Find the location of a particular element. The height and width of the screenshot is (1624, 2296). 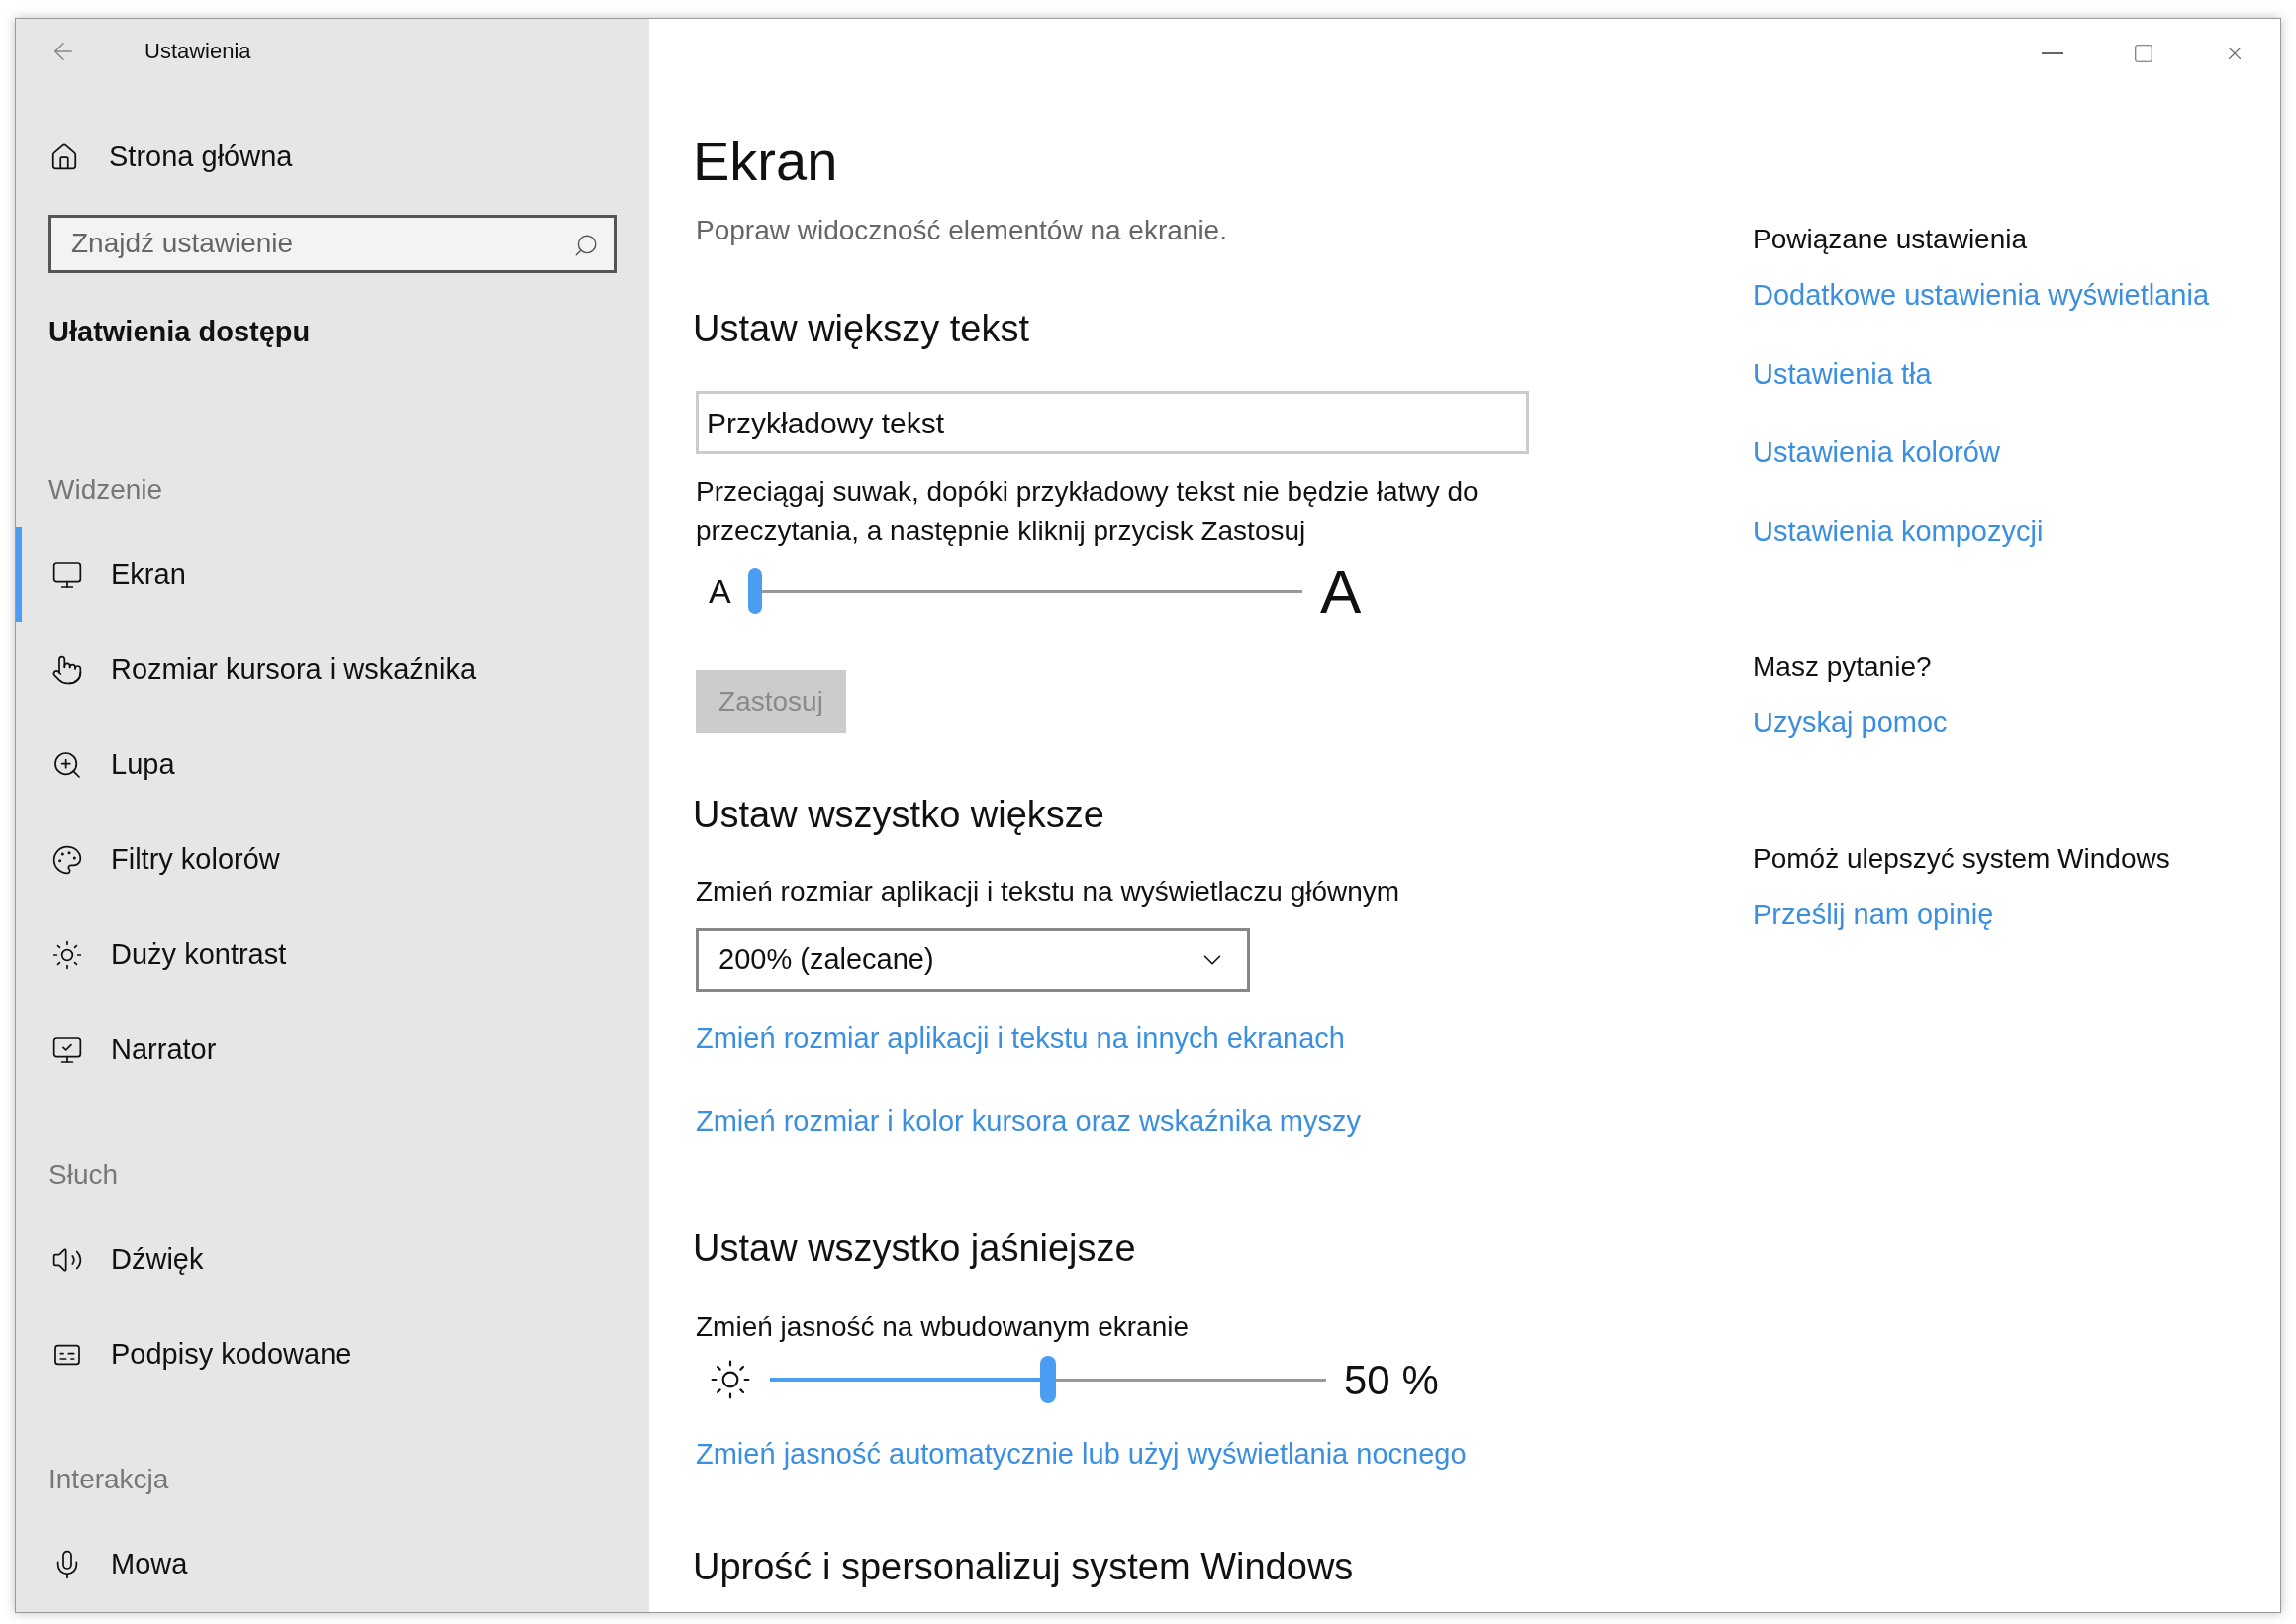

nav-item: Duży kontrast is located at coordinates (332, 955).